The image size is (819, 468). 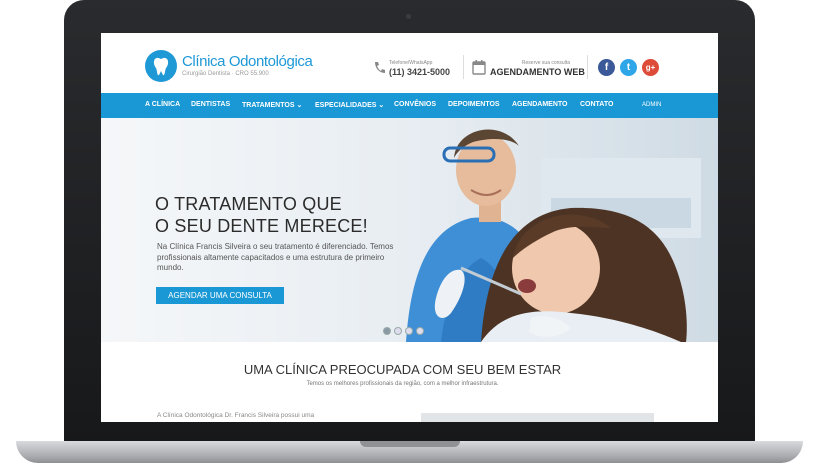 I want to click on schedule-appointment-button: AGENDAR UMA CONSULTA, so click(x=220, y=295).